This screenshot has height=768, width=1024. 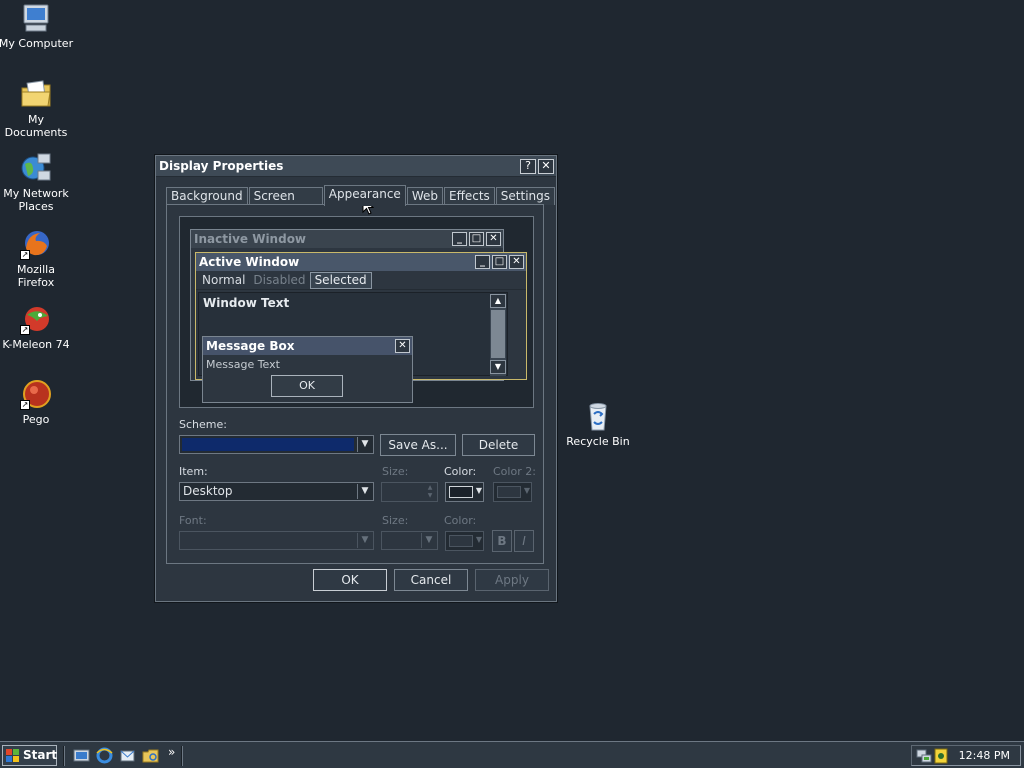 What do you see at coordinates (36, 244) in the screenshot?
I see `firefox-icon: ↗` at bounding box center [36, 244].